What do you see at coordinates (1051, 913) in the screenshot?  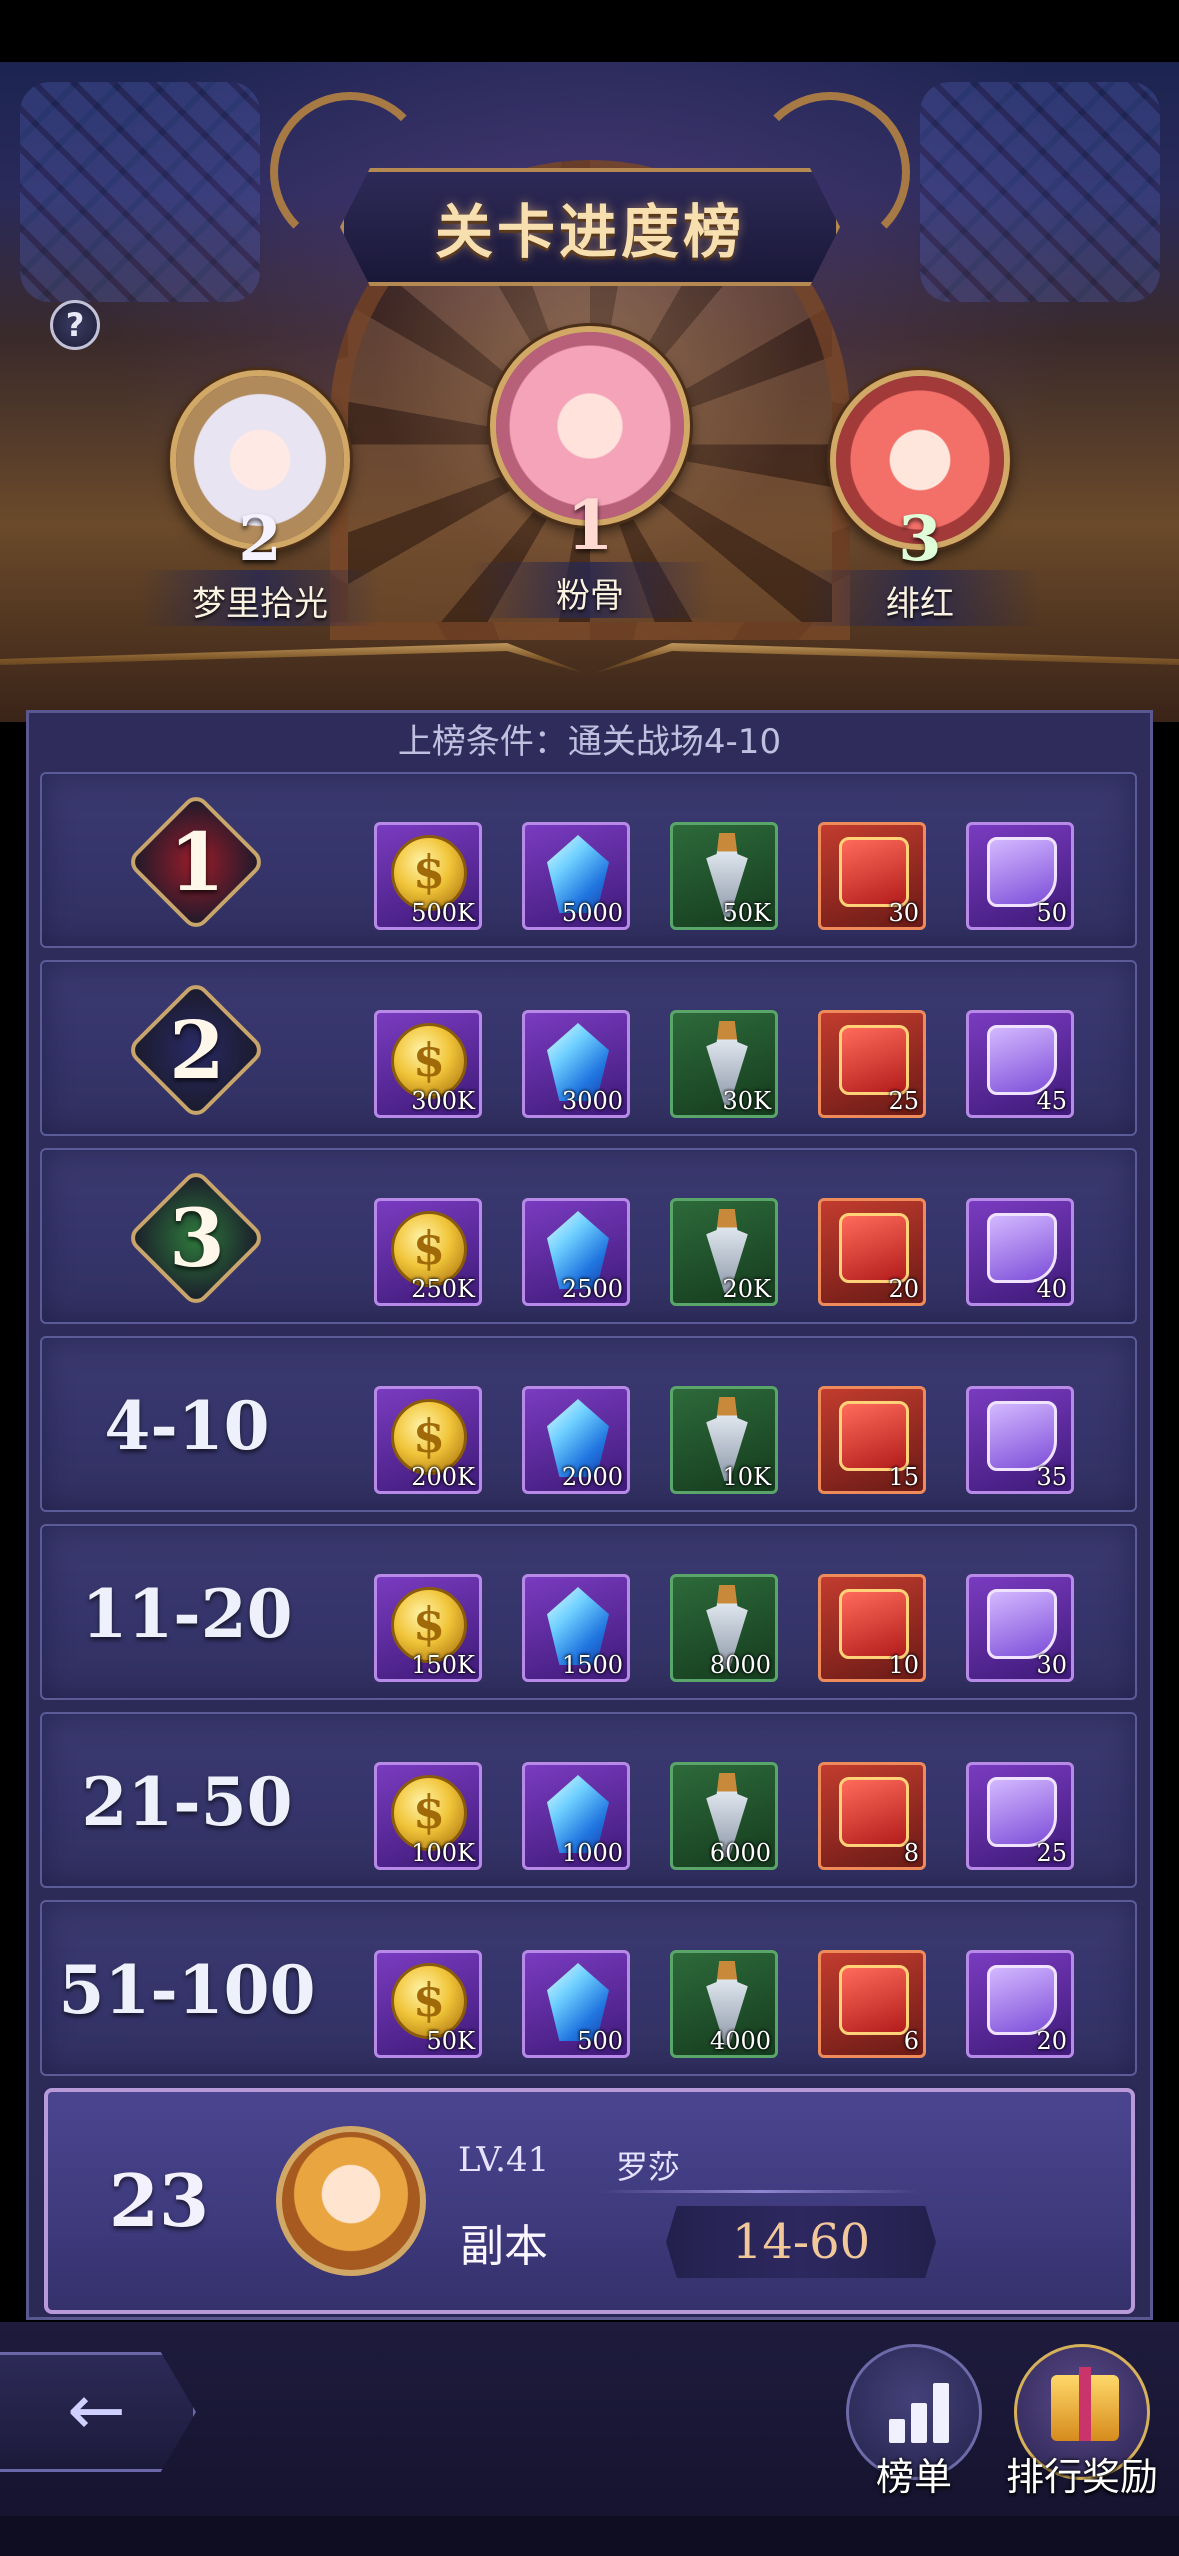 I see `item-quantity: 50` at bounding box center [1051, 913].